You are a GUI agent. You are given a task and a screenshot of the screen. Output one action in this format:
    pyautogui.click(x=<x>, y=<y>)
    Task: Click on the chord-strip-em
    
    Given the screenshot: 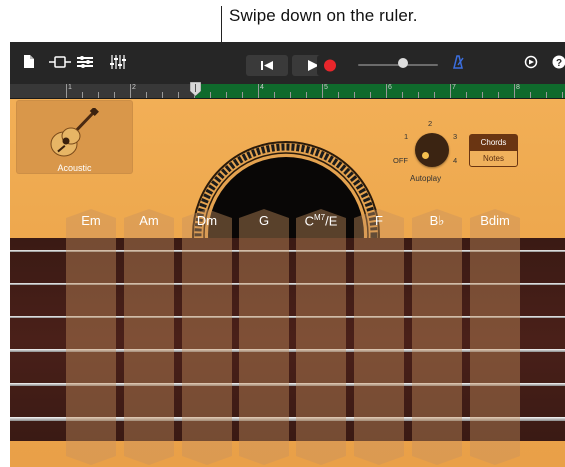 What is the action you would take?
    pyautogui.click(x=91, y=337)
    